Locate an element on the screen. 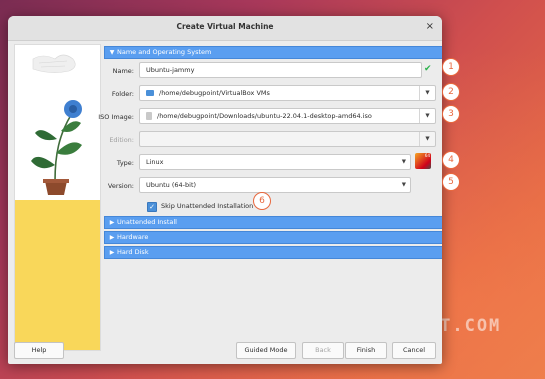 Image resolution: width=545 pixels, height=379 pixels. valid-check-icon: ✔ is located at coordinates (428, 69).